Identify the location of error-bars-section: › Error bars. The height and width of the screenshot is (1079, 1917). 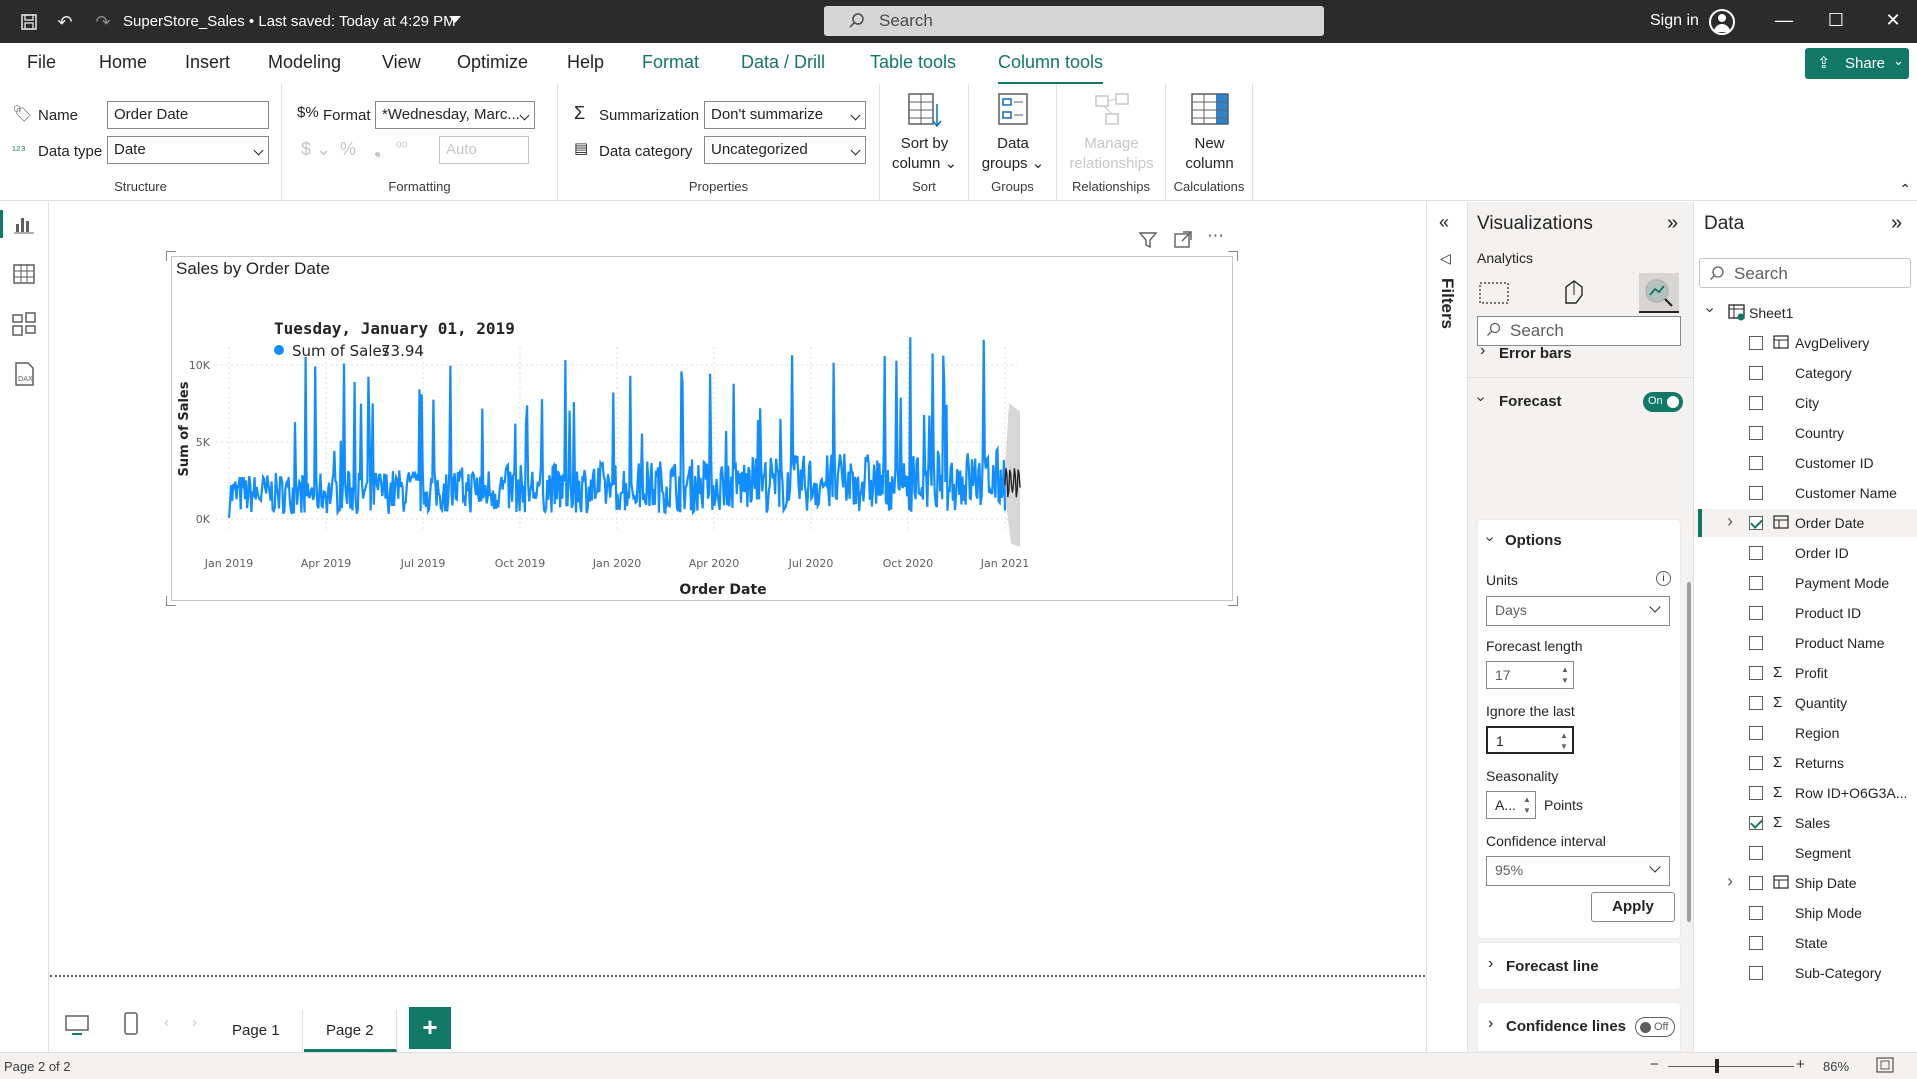
(1580, 353).